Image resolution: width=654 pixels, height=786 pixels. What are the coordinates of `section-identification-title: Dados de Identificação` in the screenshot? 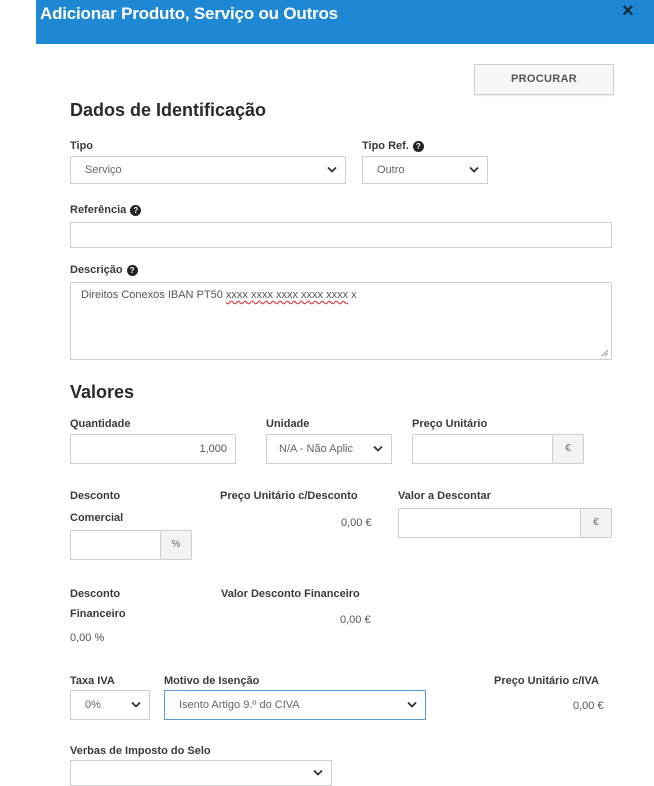 It's located at (168, 110).